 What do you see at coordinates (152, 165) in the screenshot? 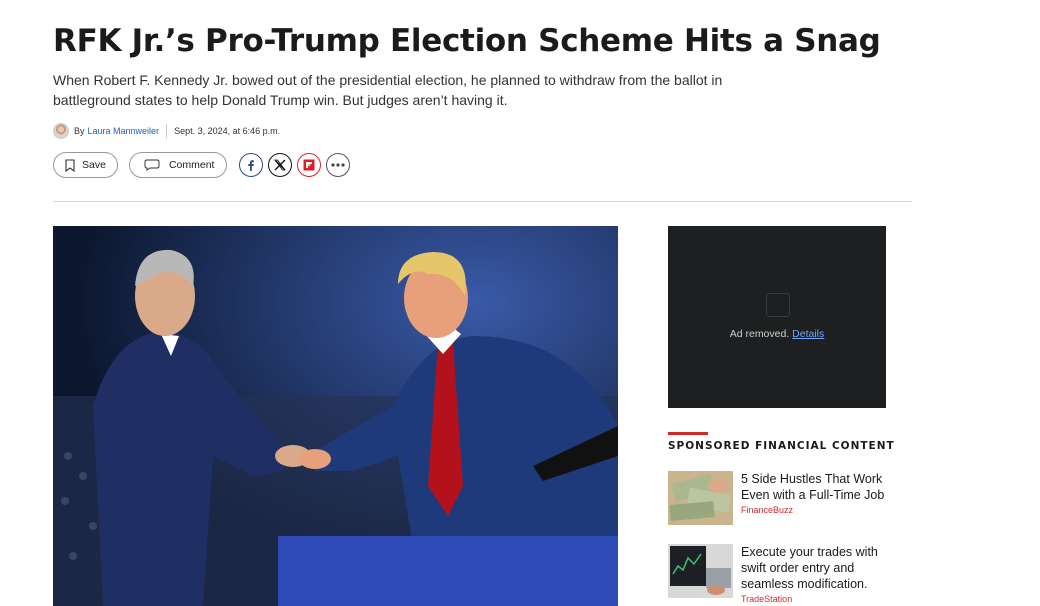
I see `comment-icon` at bounding box center [152, 165].